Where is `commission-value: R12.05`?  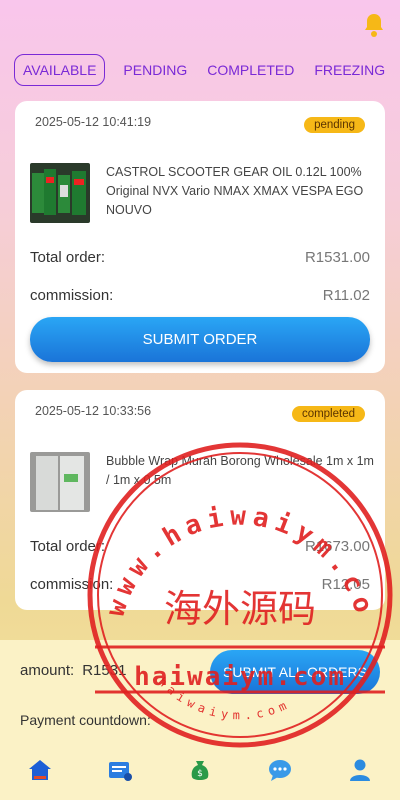 commission-value: R12.05 is located at coordinates (345, 584).